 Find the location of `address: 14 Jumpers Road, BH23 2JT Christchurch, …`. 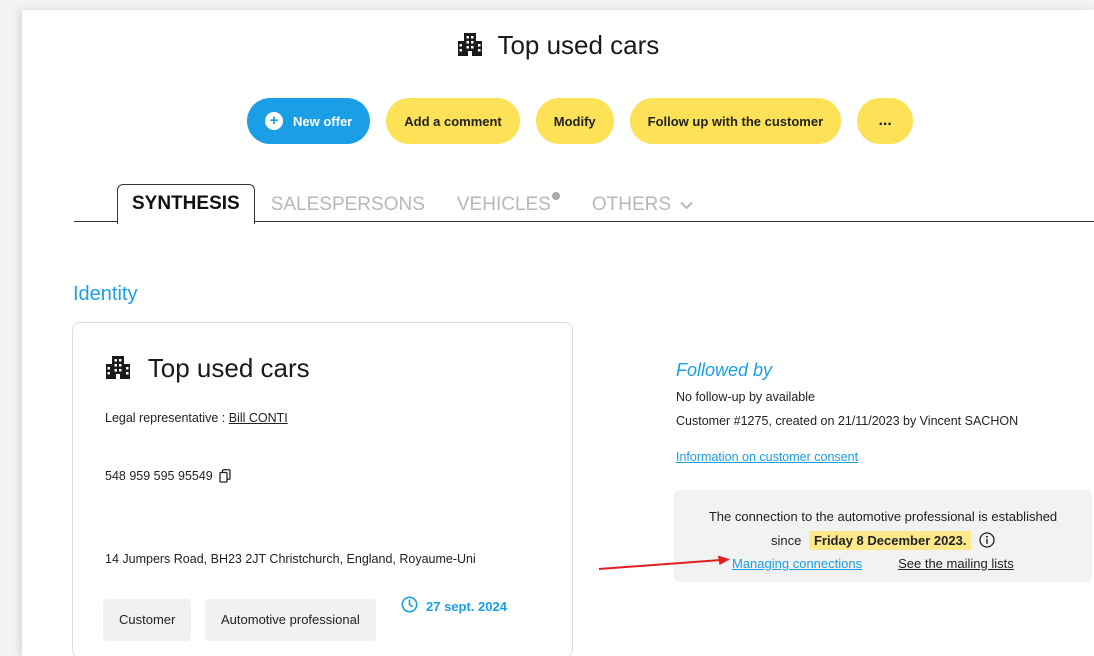

address: 14 Jumpers Road, BH23 2JT Christchurch, … is located at coordinates (290, 559).